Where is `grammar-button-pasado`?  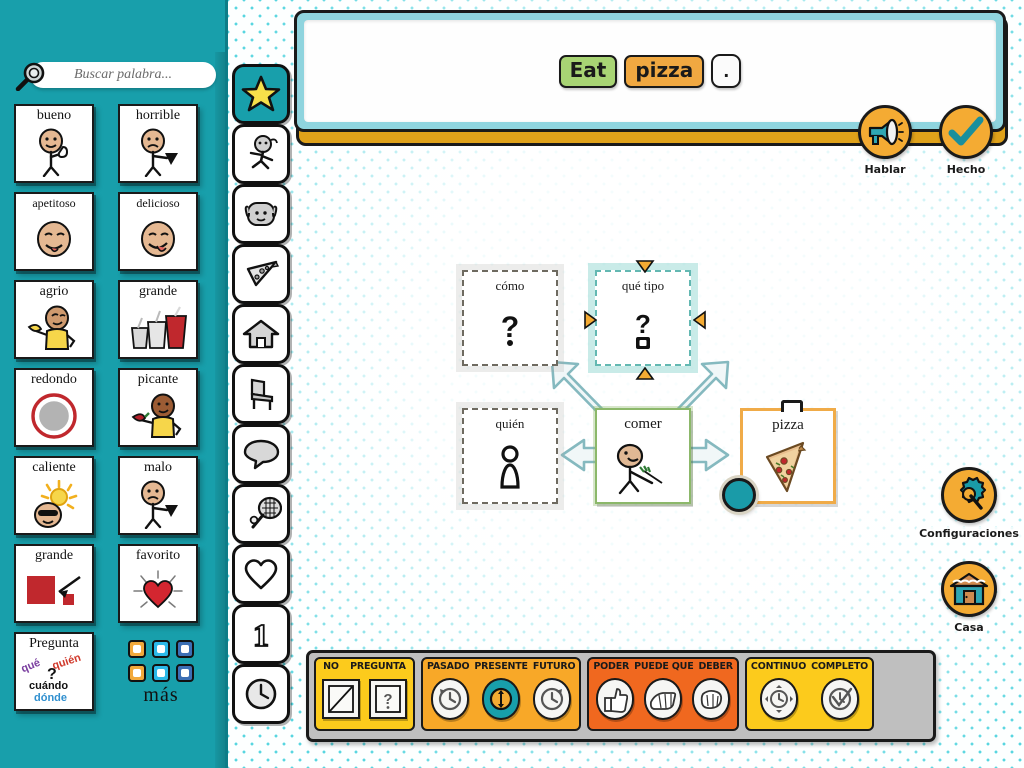
grammar-button-pasado is located at coordinates (450, 699).